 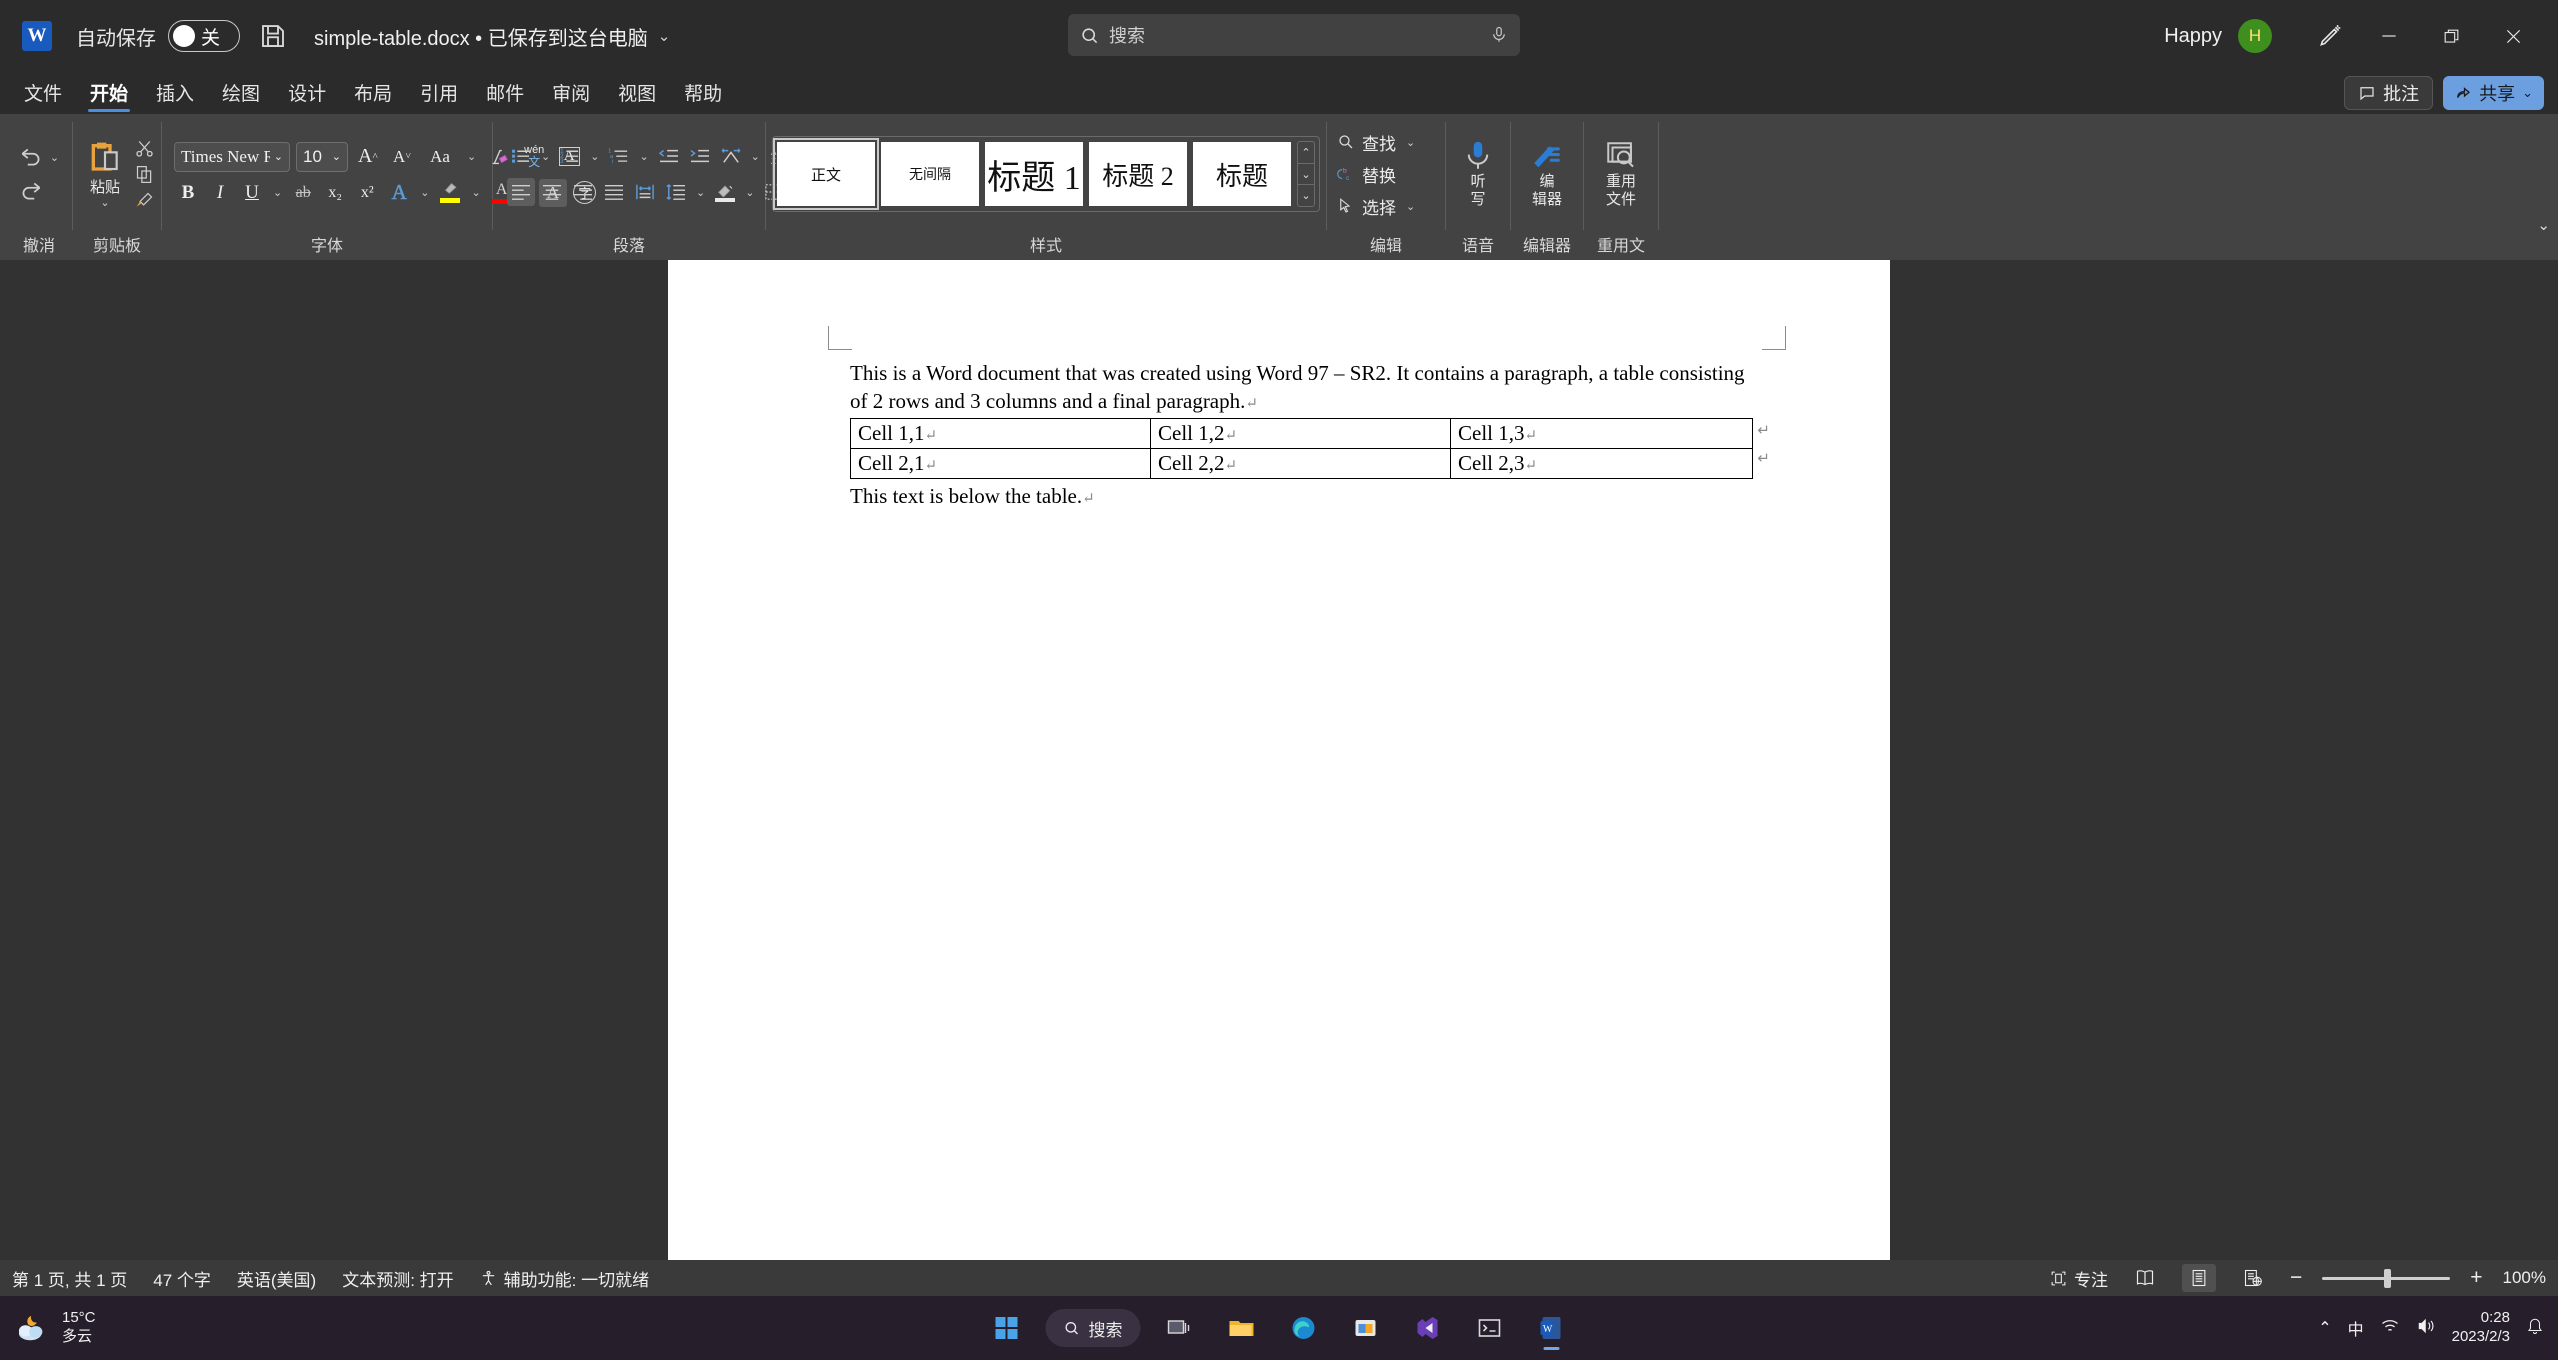 I want to click on ime-indicator: 中, so click(x=2356, y=1328).